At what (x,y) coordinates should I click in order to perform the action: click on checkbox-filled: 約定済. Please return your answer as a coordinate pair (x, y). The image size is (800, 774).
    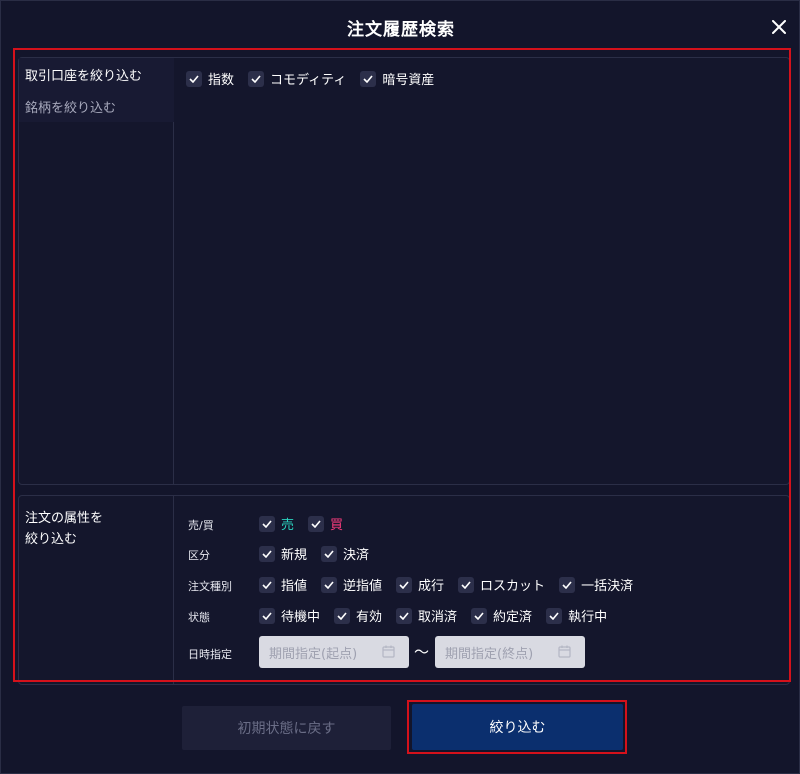
    Looking at the image, I should click on (501, 615).